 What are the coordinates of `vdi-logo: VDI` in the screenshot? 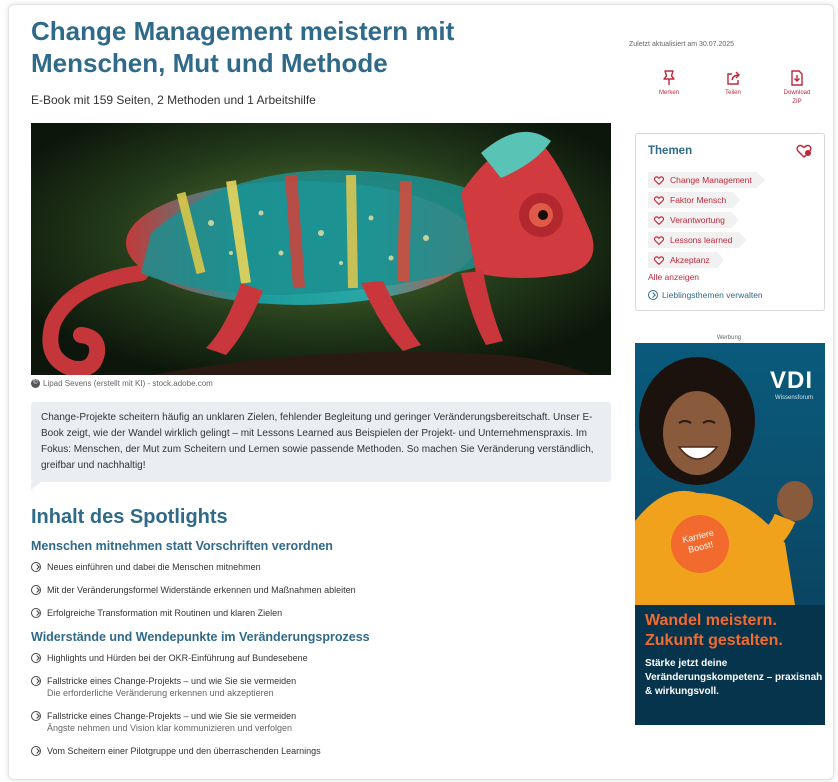 It's located at (791, 380).